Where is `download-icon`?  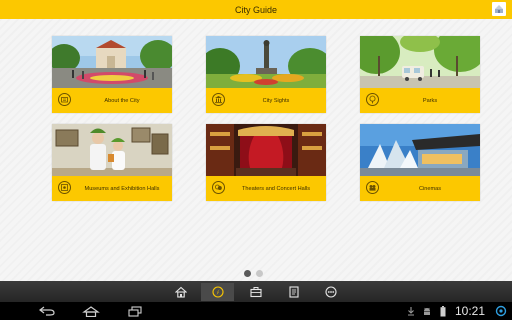 download-icon is located at coordinates (411, 311).